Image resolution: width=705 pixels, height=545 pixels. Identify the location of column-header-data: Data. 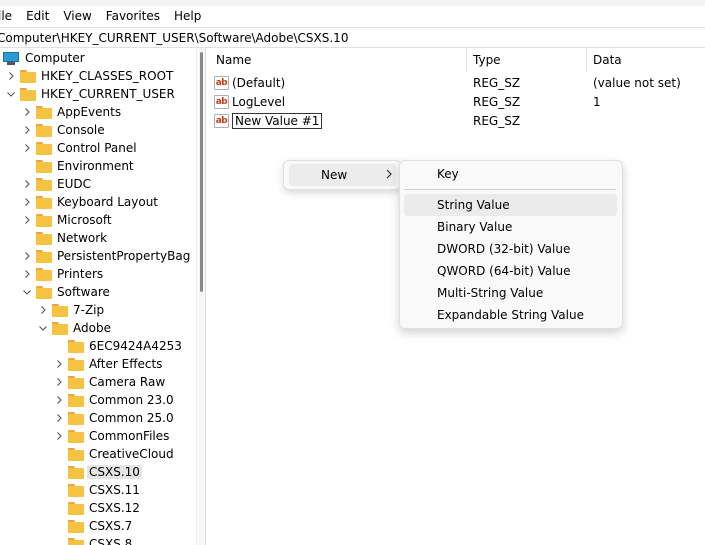
(648, 60).